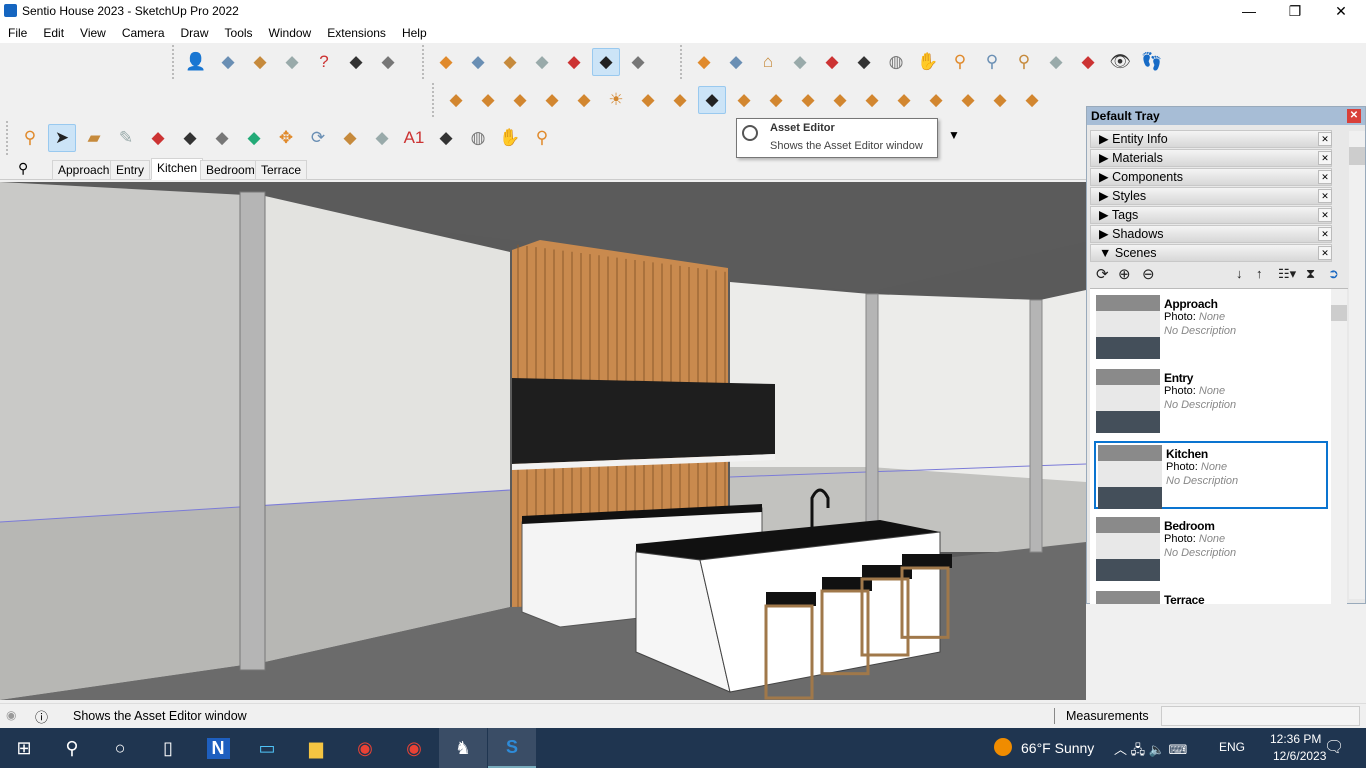  Describe the element at coordinates (478, 62) in the screenshot. I see `back-edges-icon: ◆` at that location.